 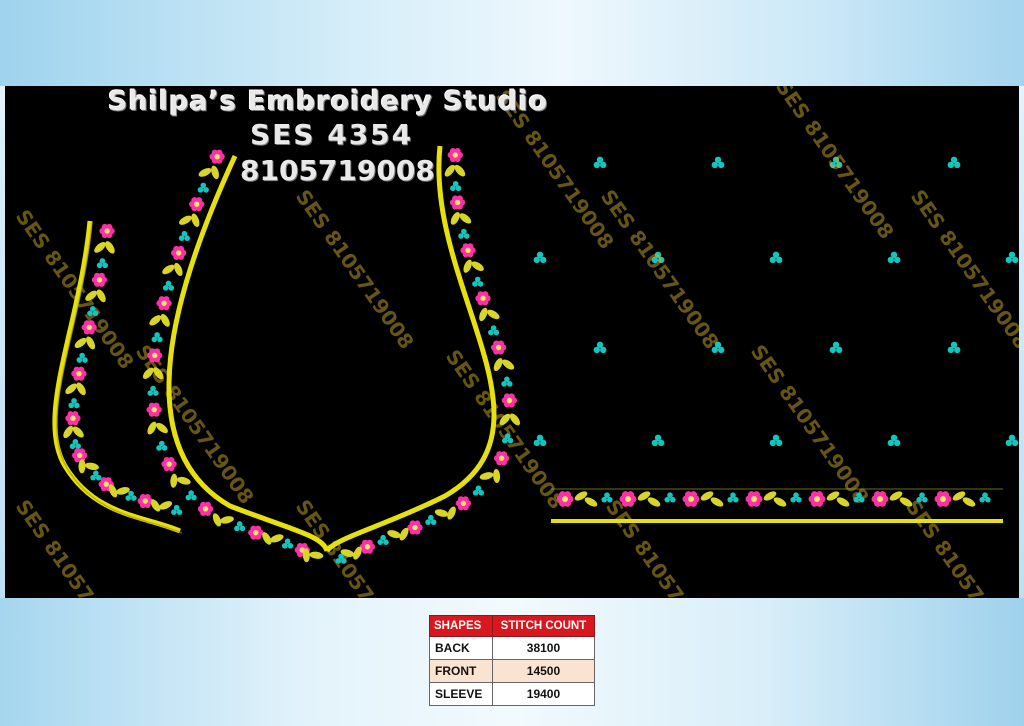 What do you see at coordinates (512, 43) in the screenshot?
I see `background-top-band` at bounding box center [512, 43].